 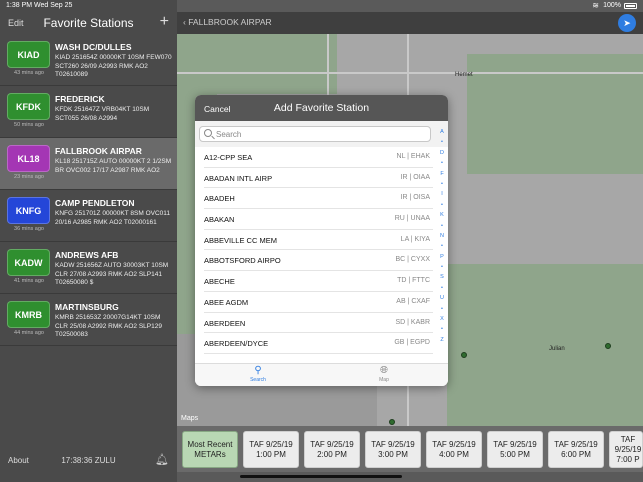 What do you see at coordinates (393, 449) in the screenshot?
I see `forecast-button-taf: TAF 9/25/19 3:00 PM` at bounding box center [393, 449].